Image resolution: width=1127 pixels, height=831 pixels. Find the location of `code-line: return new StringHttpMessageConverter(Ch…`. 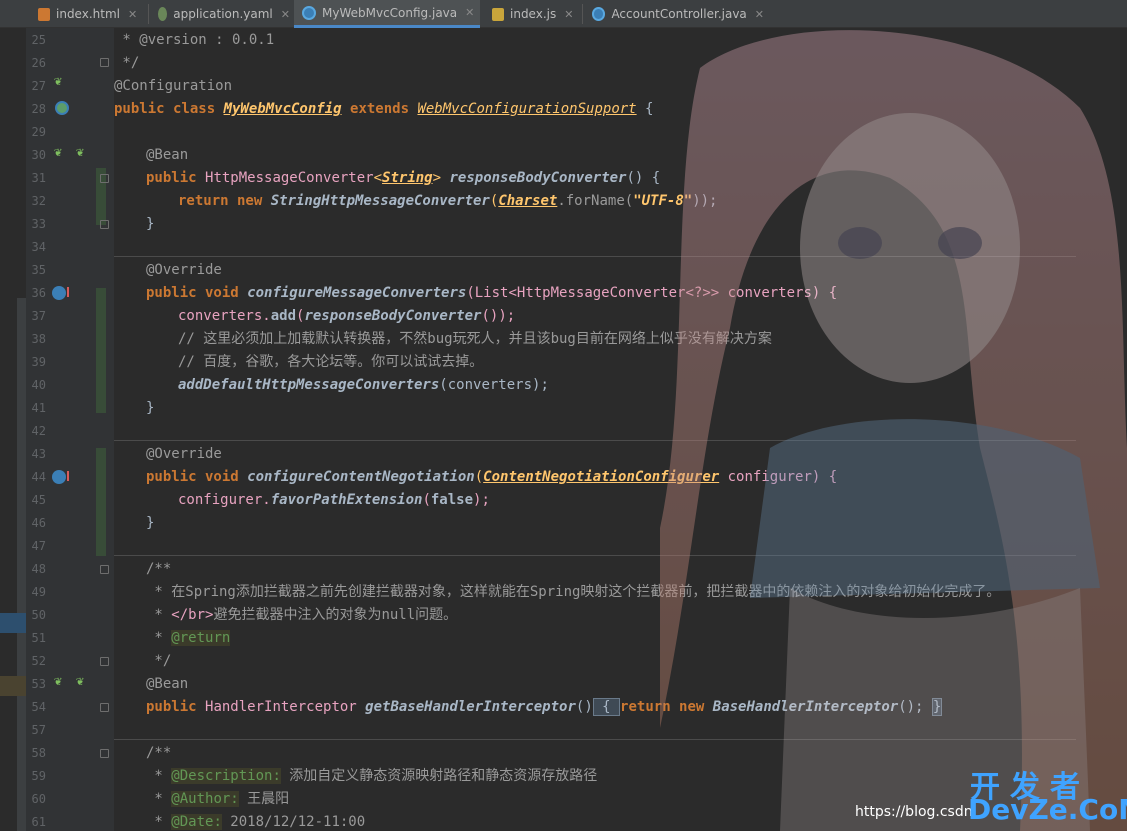

code-line: return new StringHttpMessageConverter(Ch… is located at coordinates (416, 201).